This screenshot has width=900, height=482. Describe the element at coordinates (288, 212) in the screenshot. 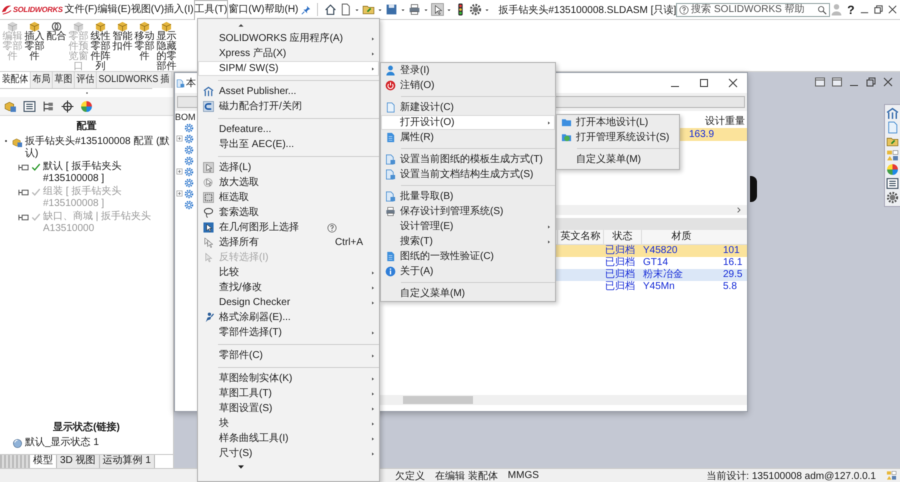

I see `menu-item: 套索选取` at that location.